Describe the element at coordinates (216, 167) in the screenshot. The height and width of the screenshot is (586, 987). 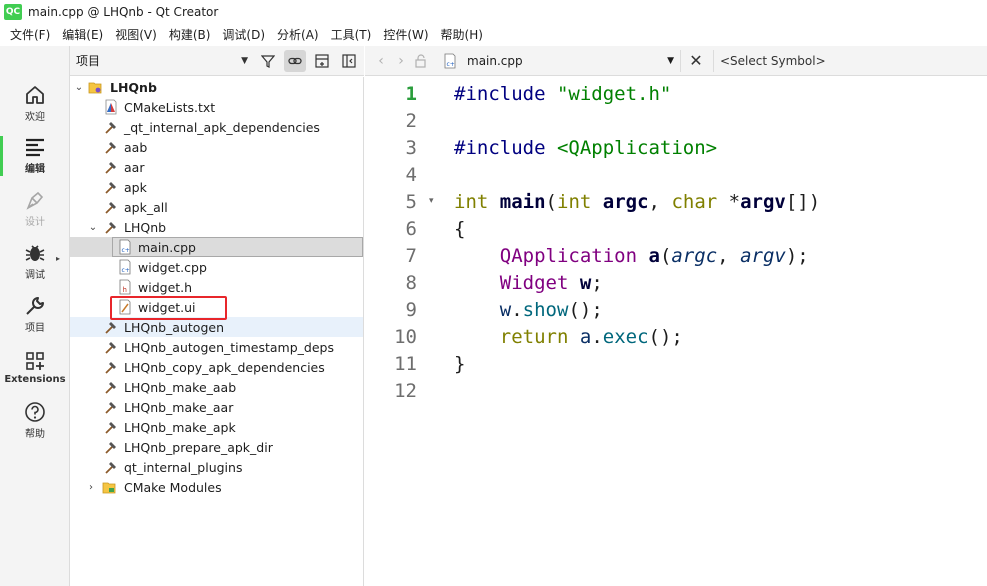
I see `tree-item-target: aar` at that location.